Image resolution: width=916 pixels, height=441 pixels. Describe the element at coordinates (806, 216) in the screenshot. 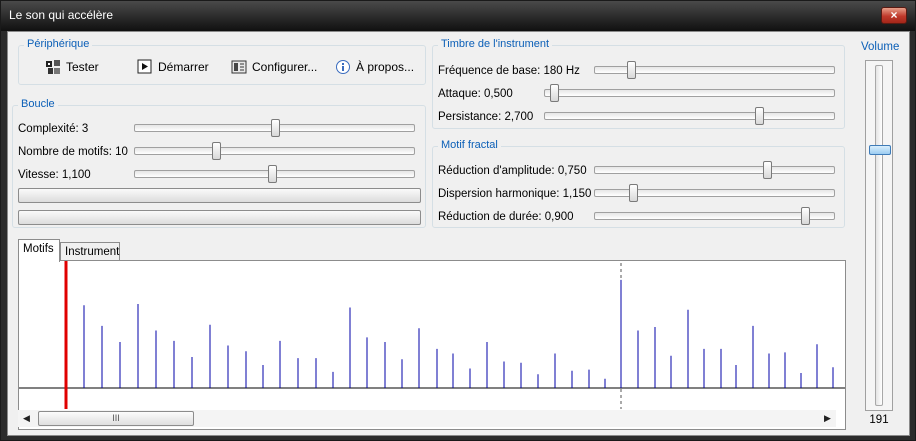

I see `duree-slider-thumb` at that location.